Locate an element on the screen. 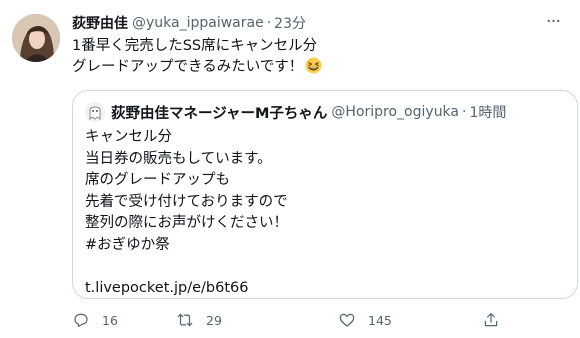 This screenshot has height=338, width=580. like-count: 145 is located at coordinates (380, 320).